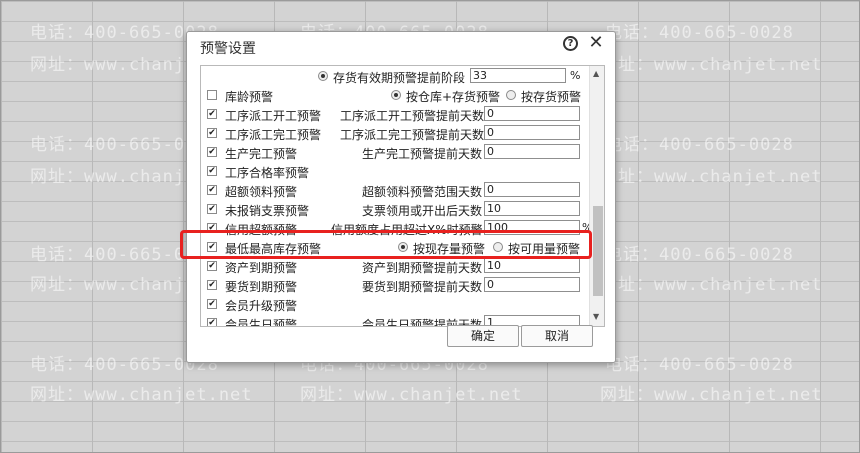 The image size is (860, 453). I want to click on inventory-expiry-label: 存货有效期预警提前阶段, so click(399, 78).